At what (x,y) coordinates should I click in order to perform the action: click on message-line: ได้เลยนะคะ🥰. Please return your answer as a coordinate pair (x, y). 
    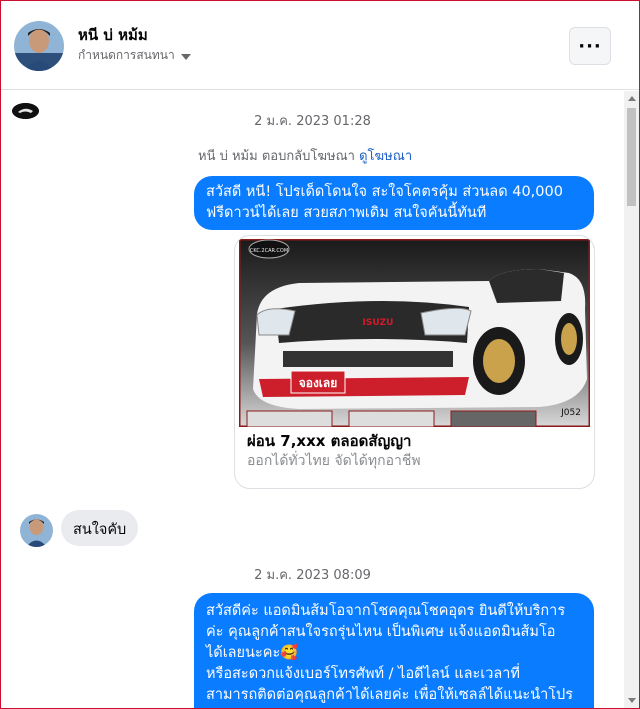
    Looking at the image, I should click on (252, 653).